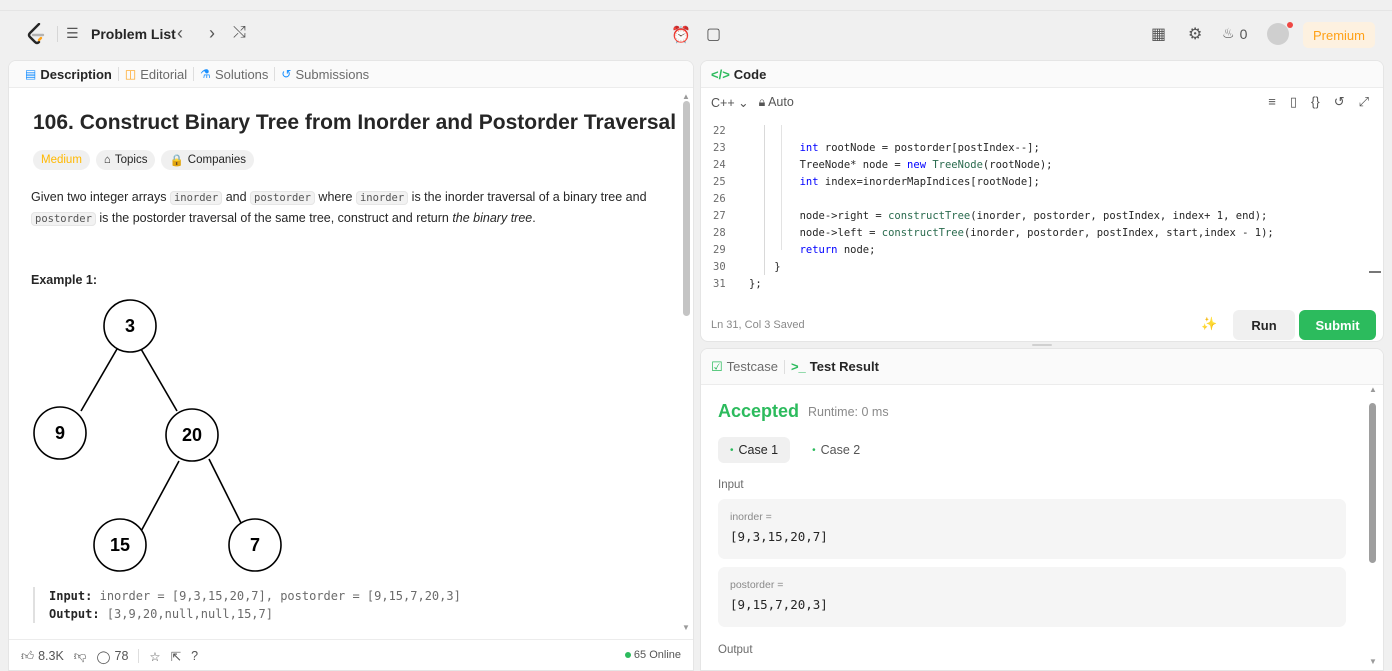 The height and width of the screenshot is (671, 1392). I want to click on leetcode-logo-icon, so click(36, 34).